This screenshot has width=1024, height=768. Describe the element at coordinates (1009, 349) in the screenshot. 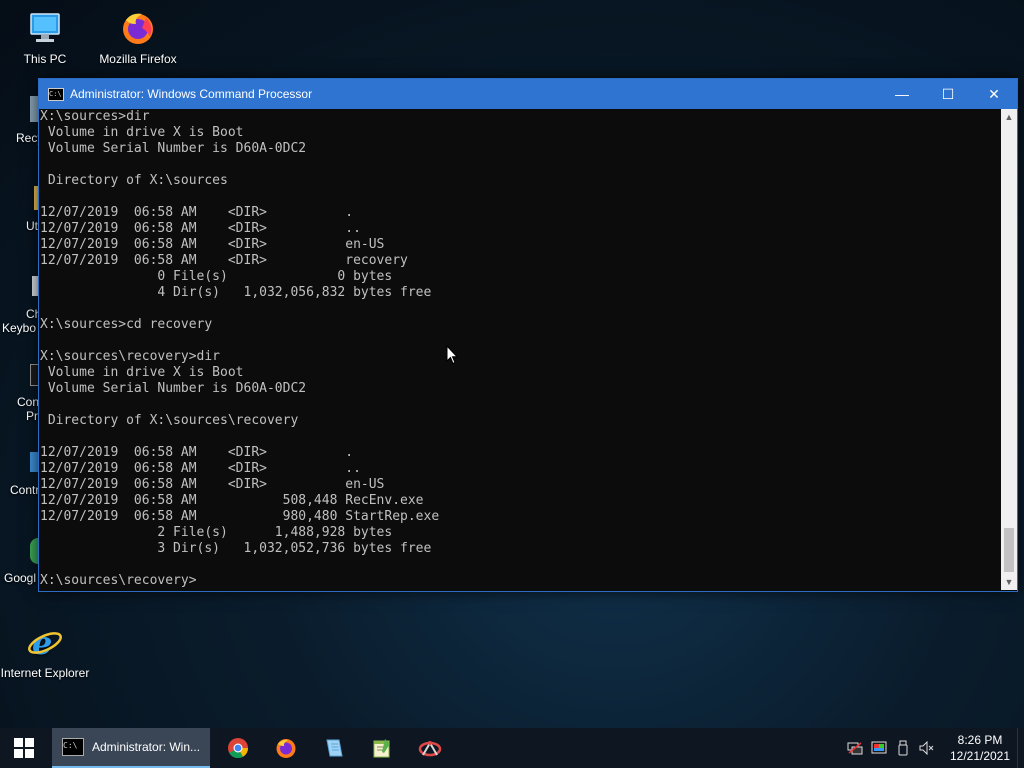

I see `vertical-scrollbar: ▲ ▼` at that location.